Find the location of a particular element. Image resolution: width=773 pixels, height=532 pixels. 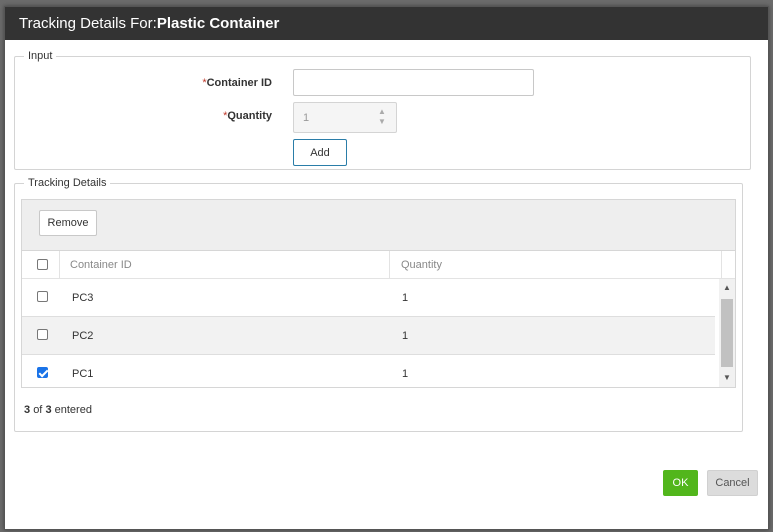

row-checkbox-checked is located at coordinates (42, 372).